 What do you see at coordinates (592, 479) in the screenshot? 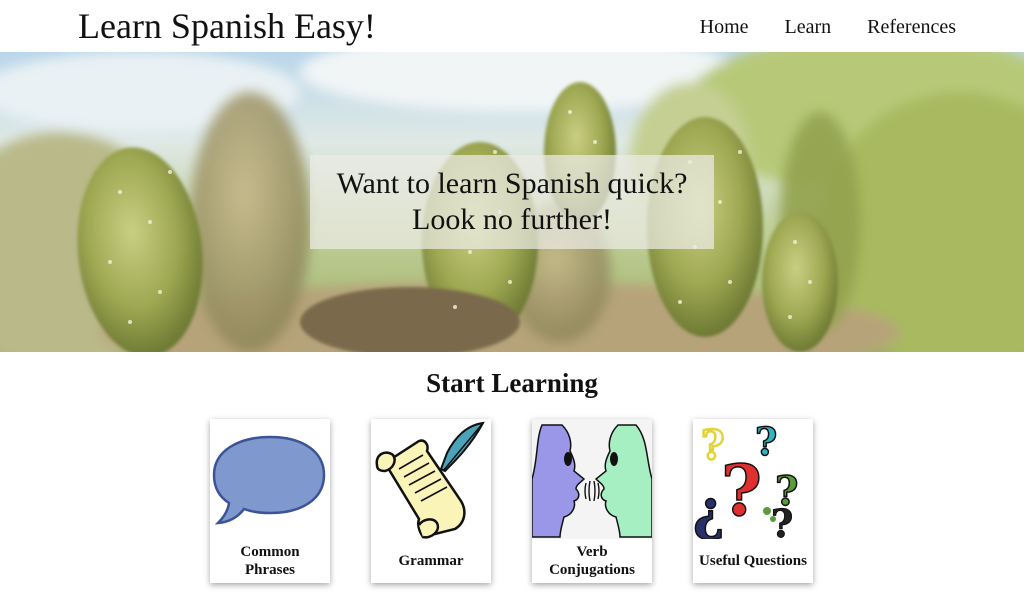
I see `talking-faces-icon` at bounding box center [592, 479].